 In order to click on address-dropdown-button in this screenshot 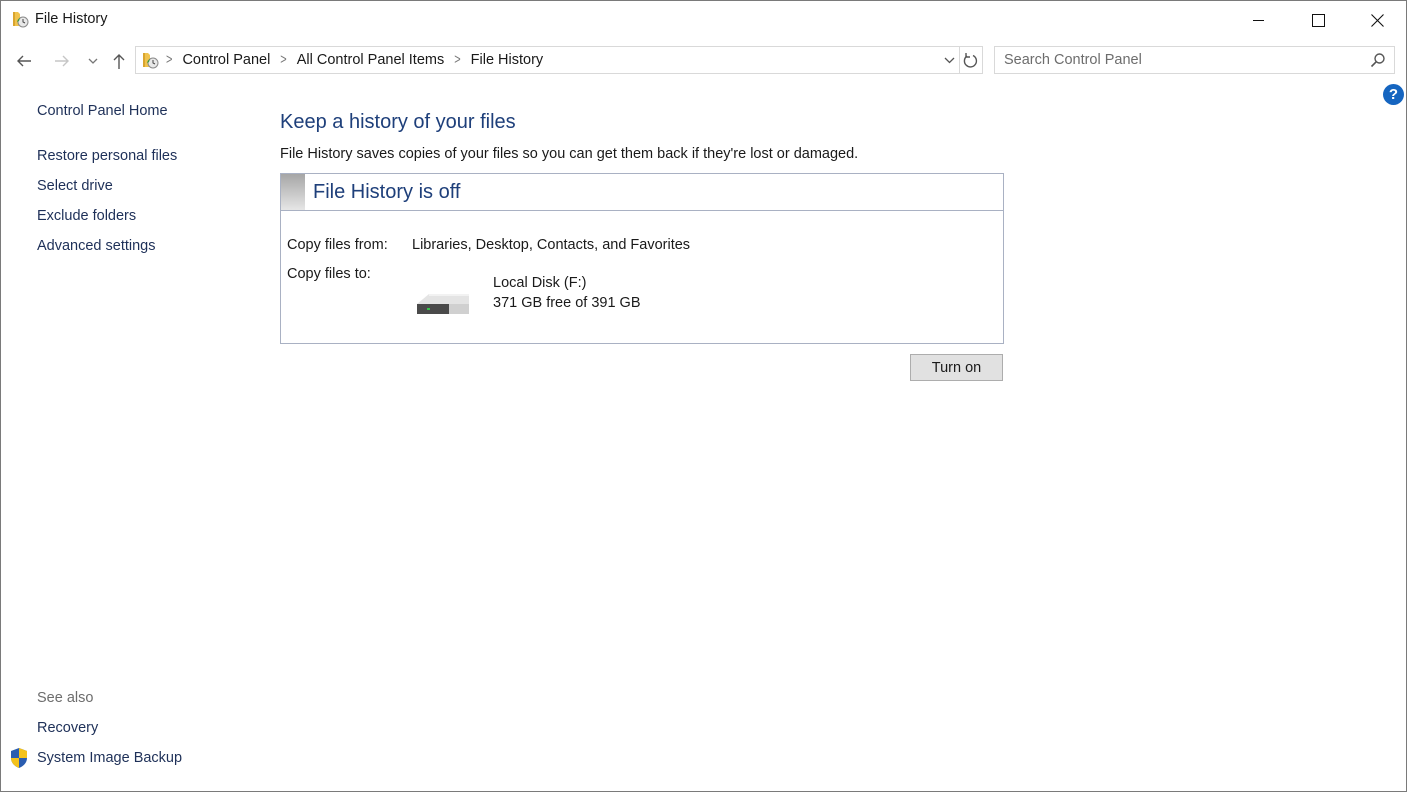, I will do `click(949, 60)`.